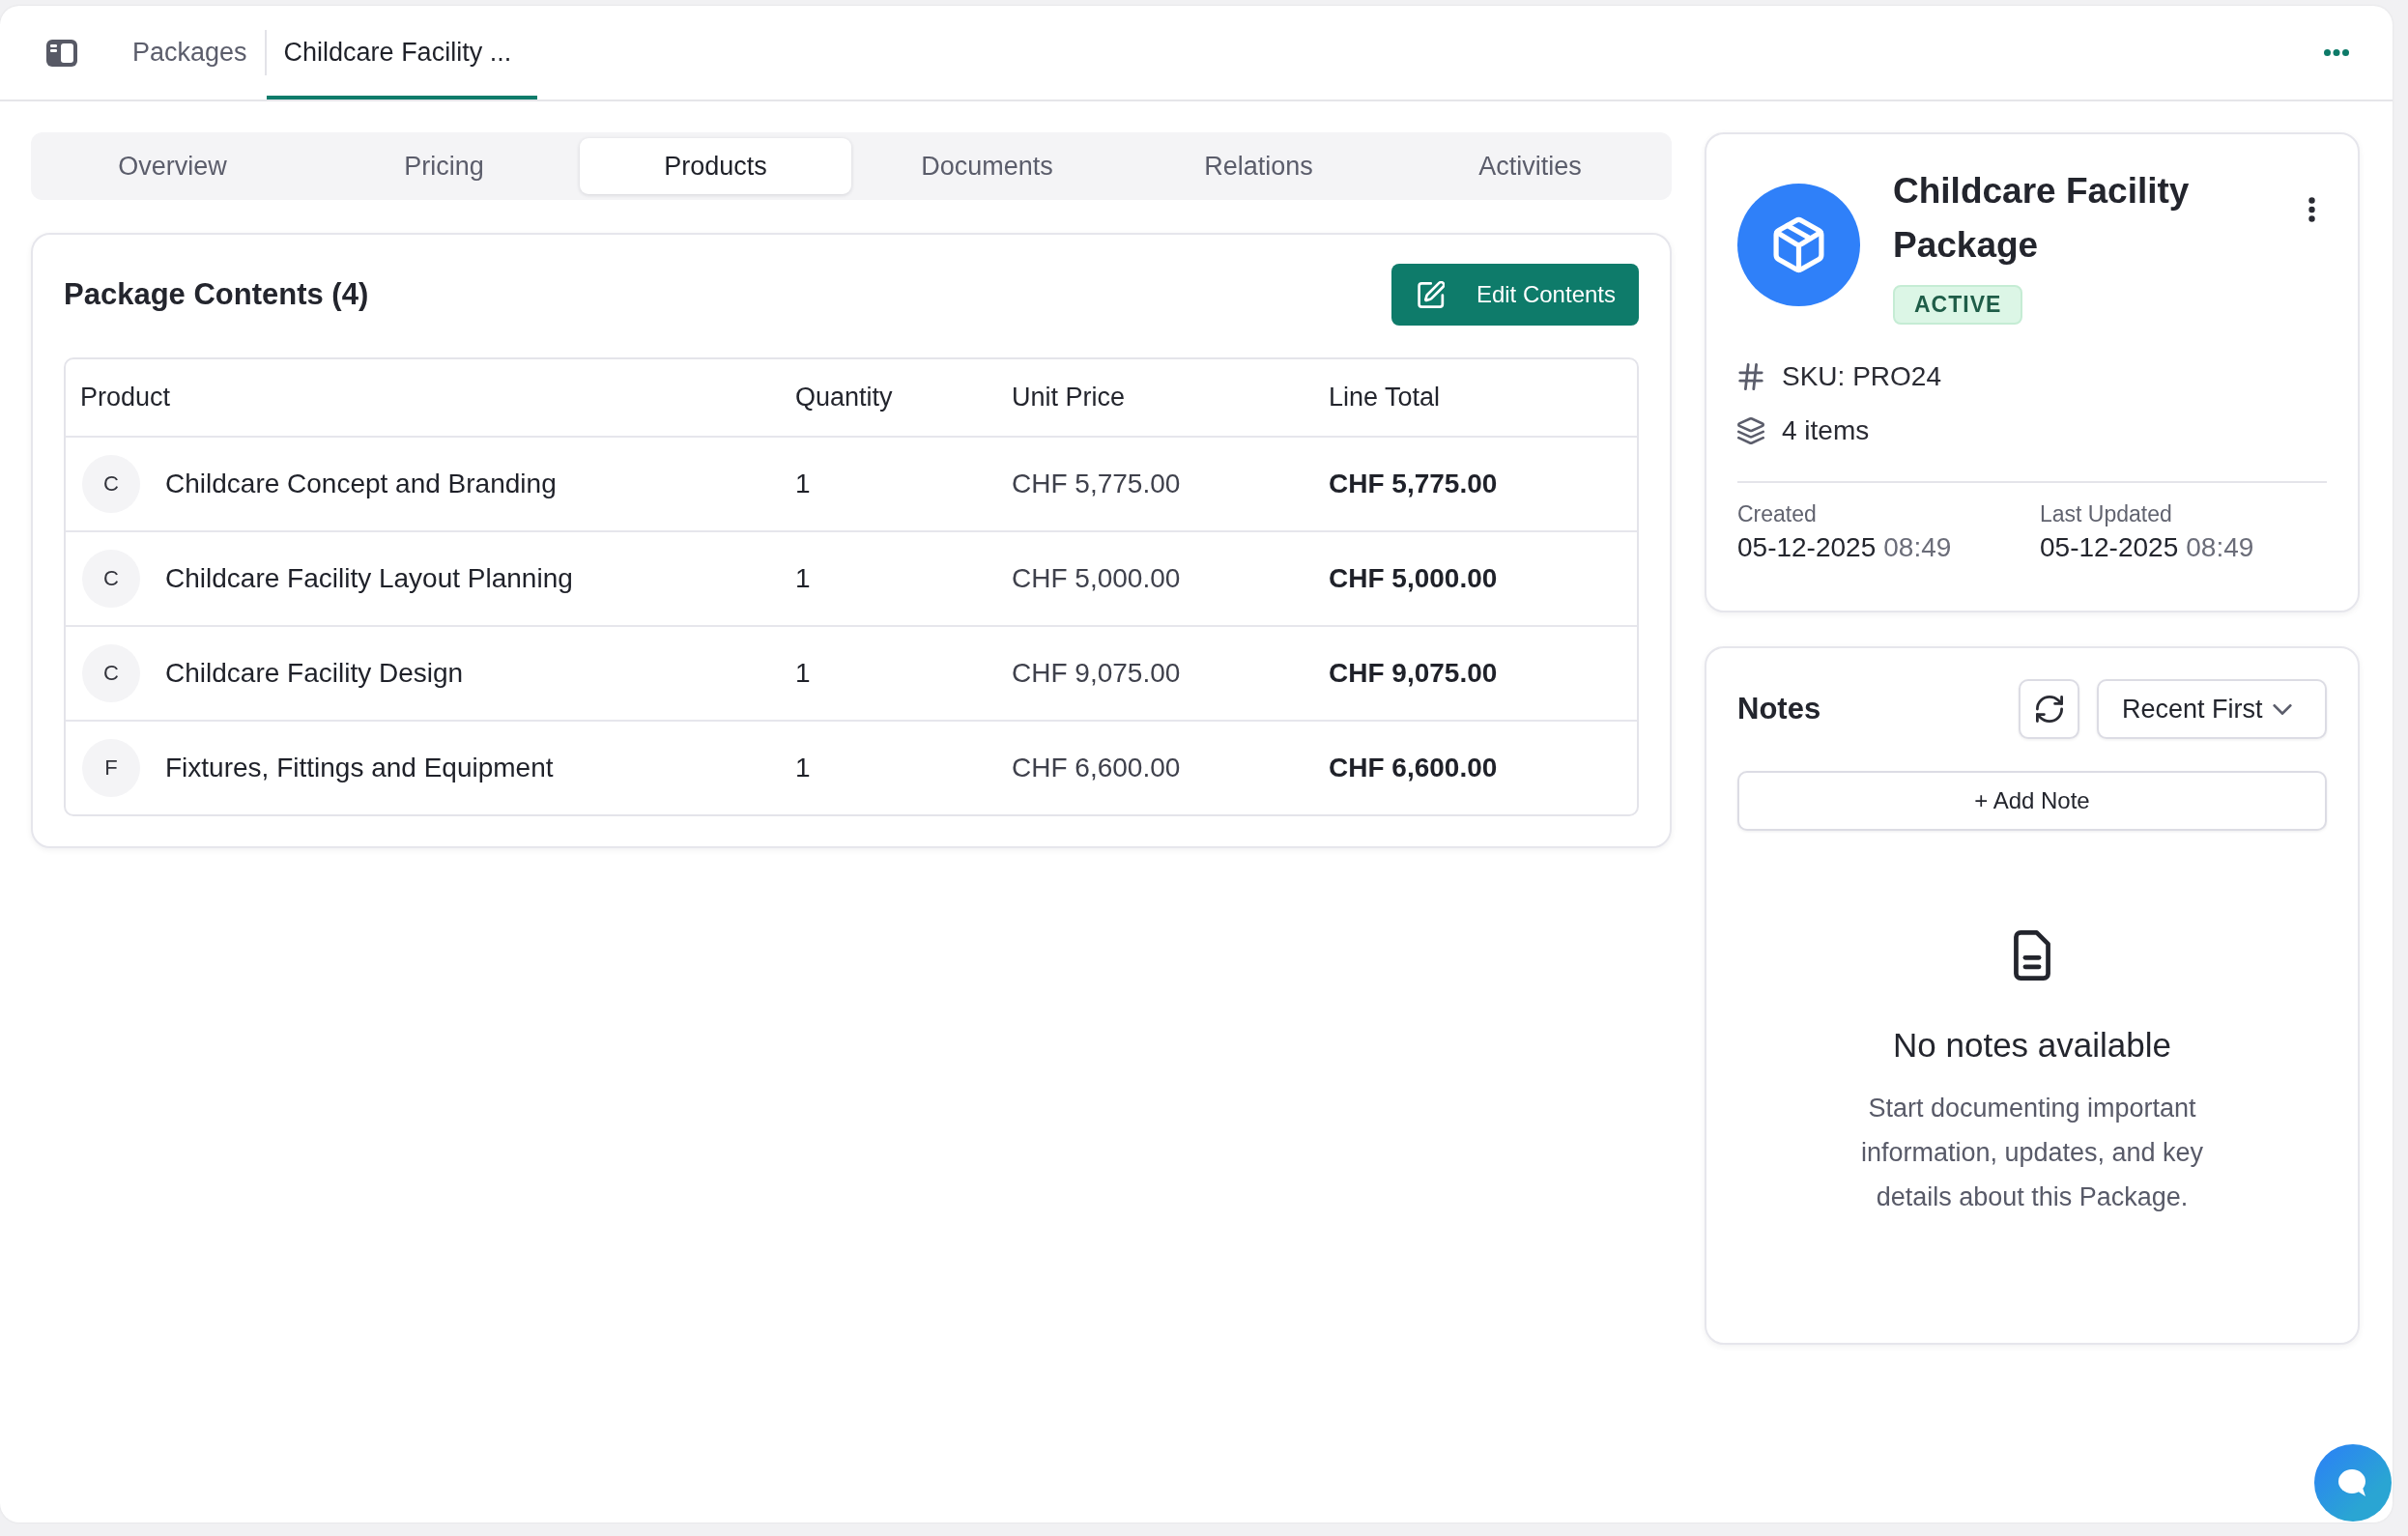 The image size is (2408, 1536). What do you see at coordinates (62, 53) in the screenshot?
I see `sidebar-toggle-icon` at bounding box center [62, 53].